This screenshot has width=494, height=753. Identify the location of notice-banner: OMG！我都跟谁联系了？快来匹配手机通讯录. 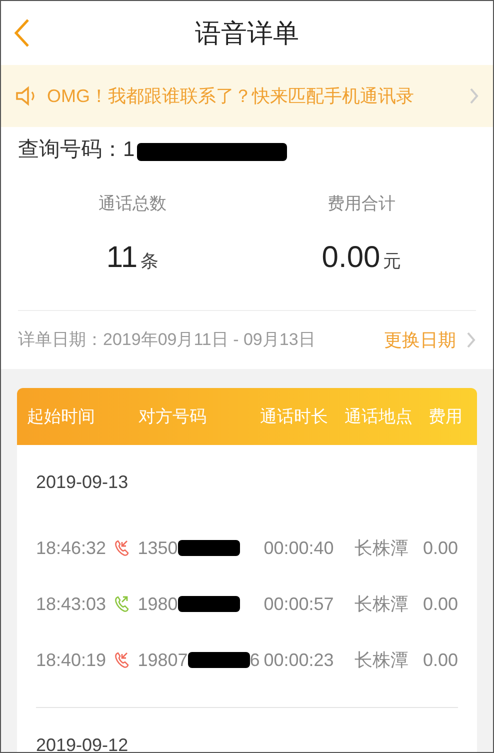
(247, 96).